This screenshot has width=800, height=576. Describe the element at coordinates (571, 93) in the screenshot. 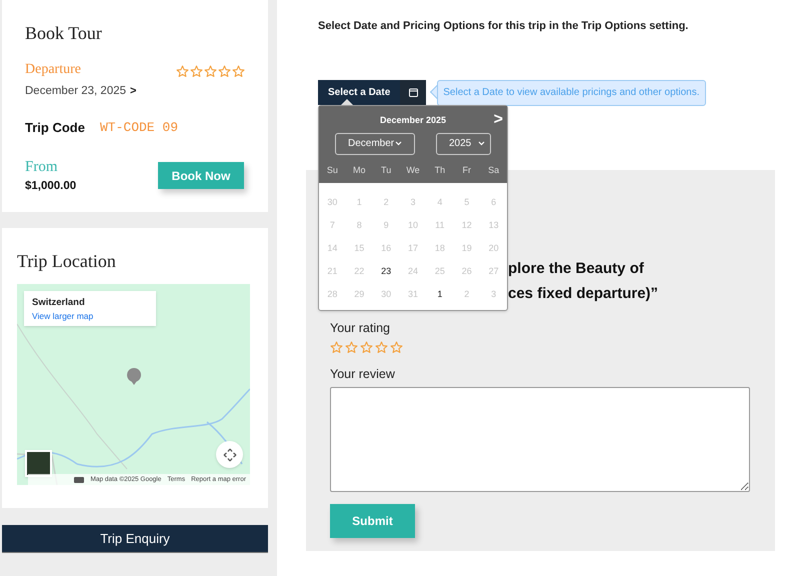

I see `date-hint-tooltip: Select a Date to view available pricings and other options.` at that location.